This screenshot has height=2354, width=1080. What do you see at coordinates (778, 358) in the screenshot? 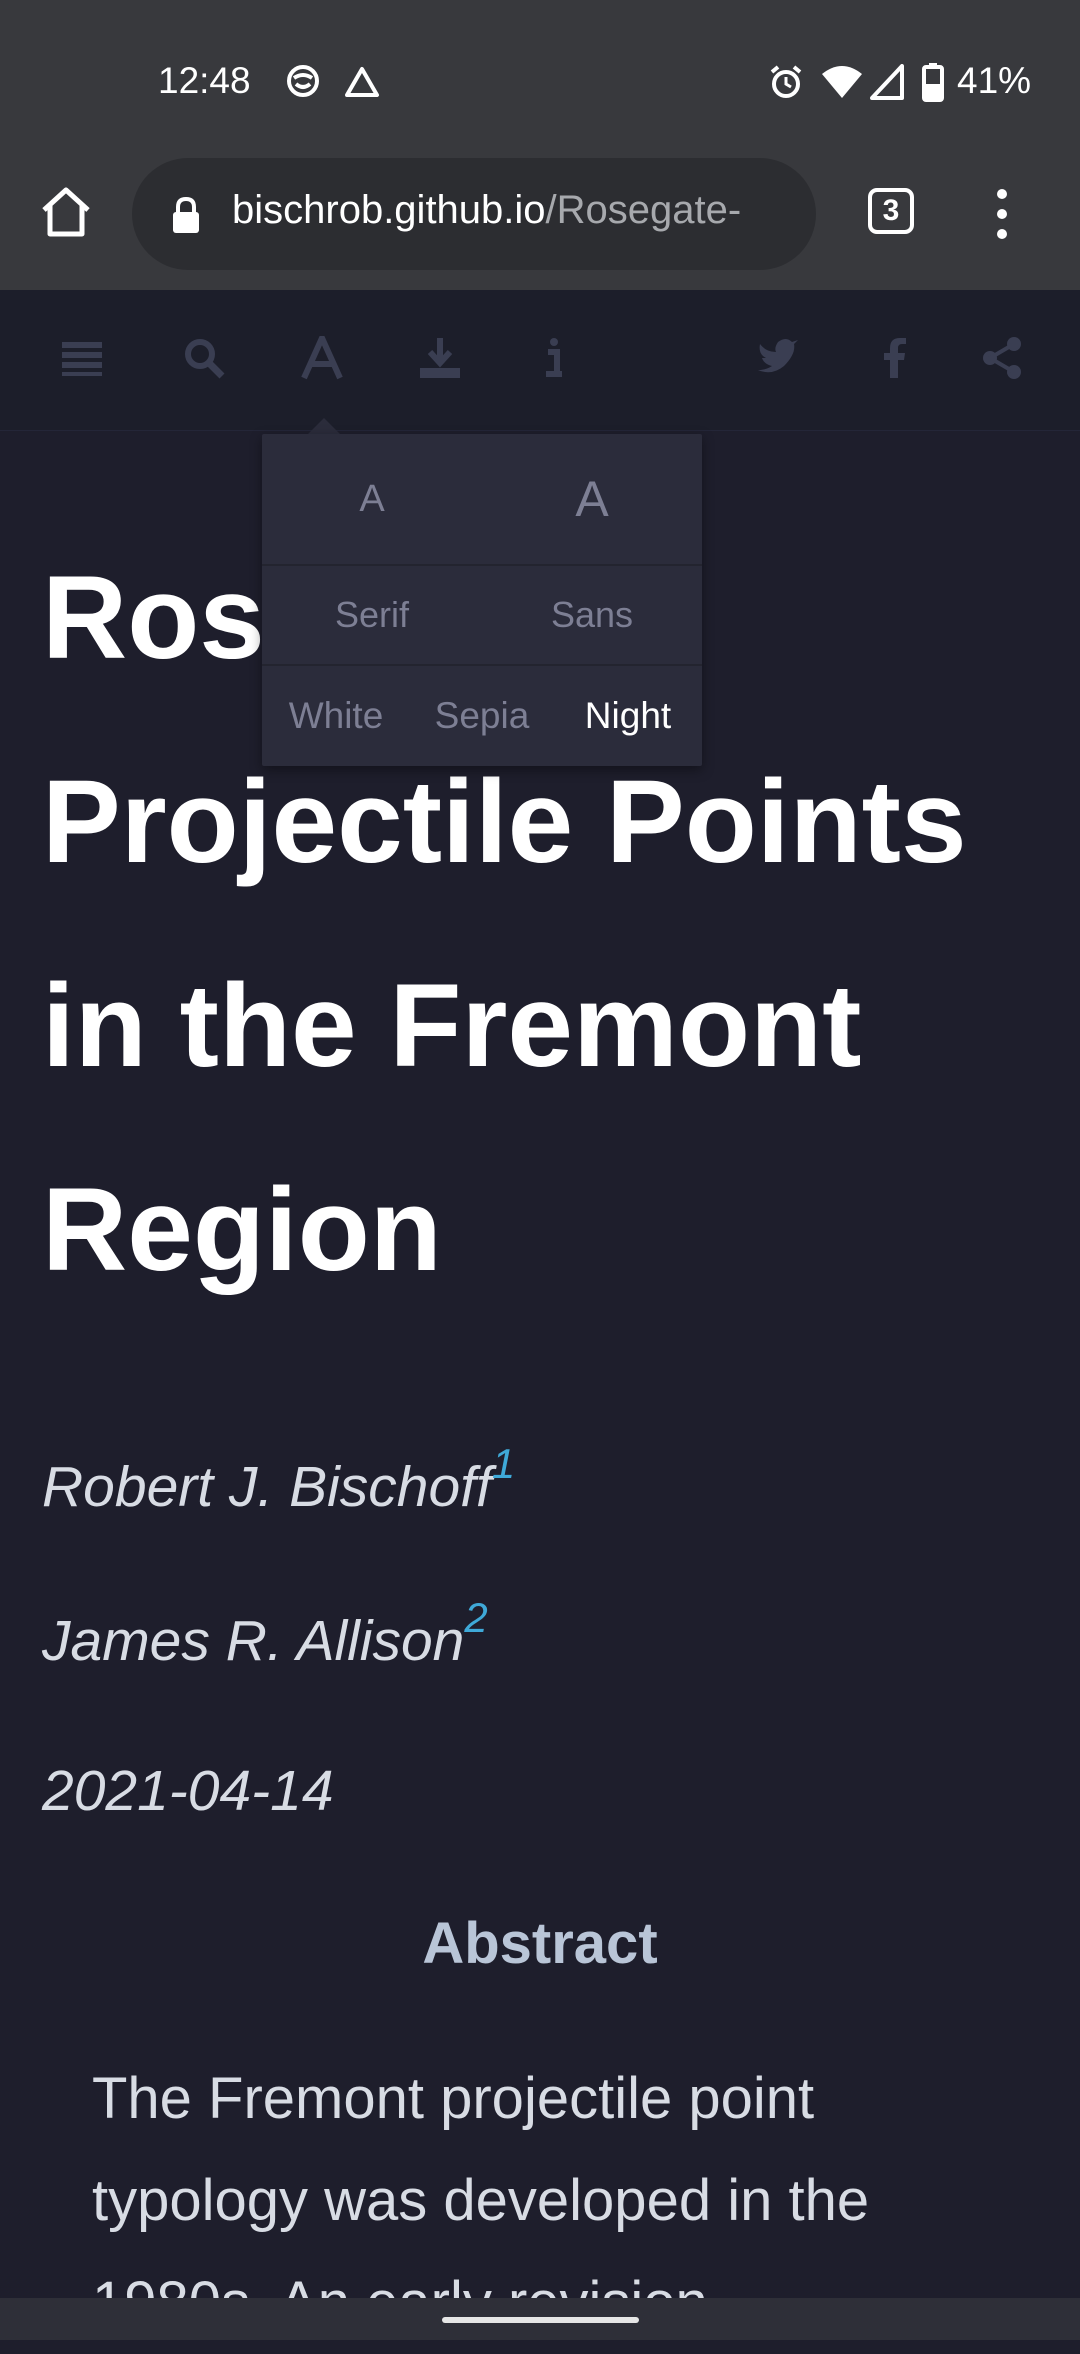
I see `twitter-icon` at bounding box center [778, 358].